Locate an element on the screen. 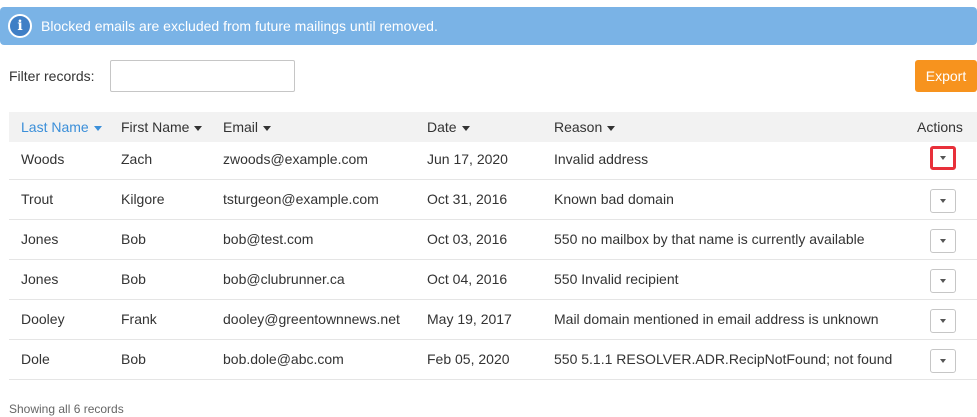 Image resolution: width=977 pixels, height=417 pixels. cell-date: May 19, 2017 is located at coordinates (469, 319).